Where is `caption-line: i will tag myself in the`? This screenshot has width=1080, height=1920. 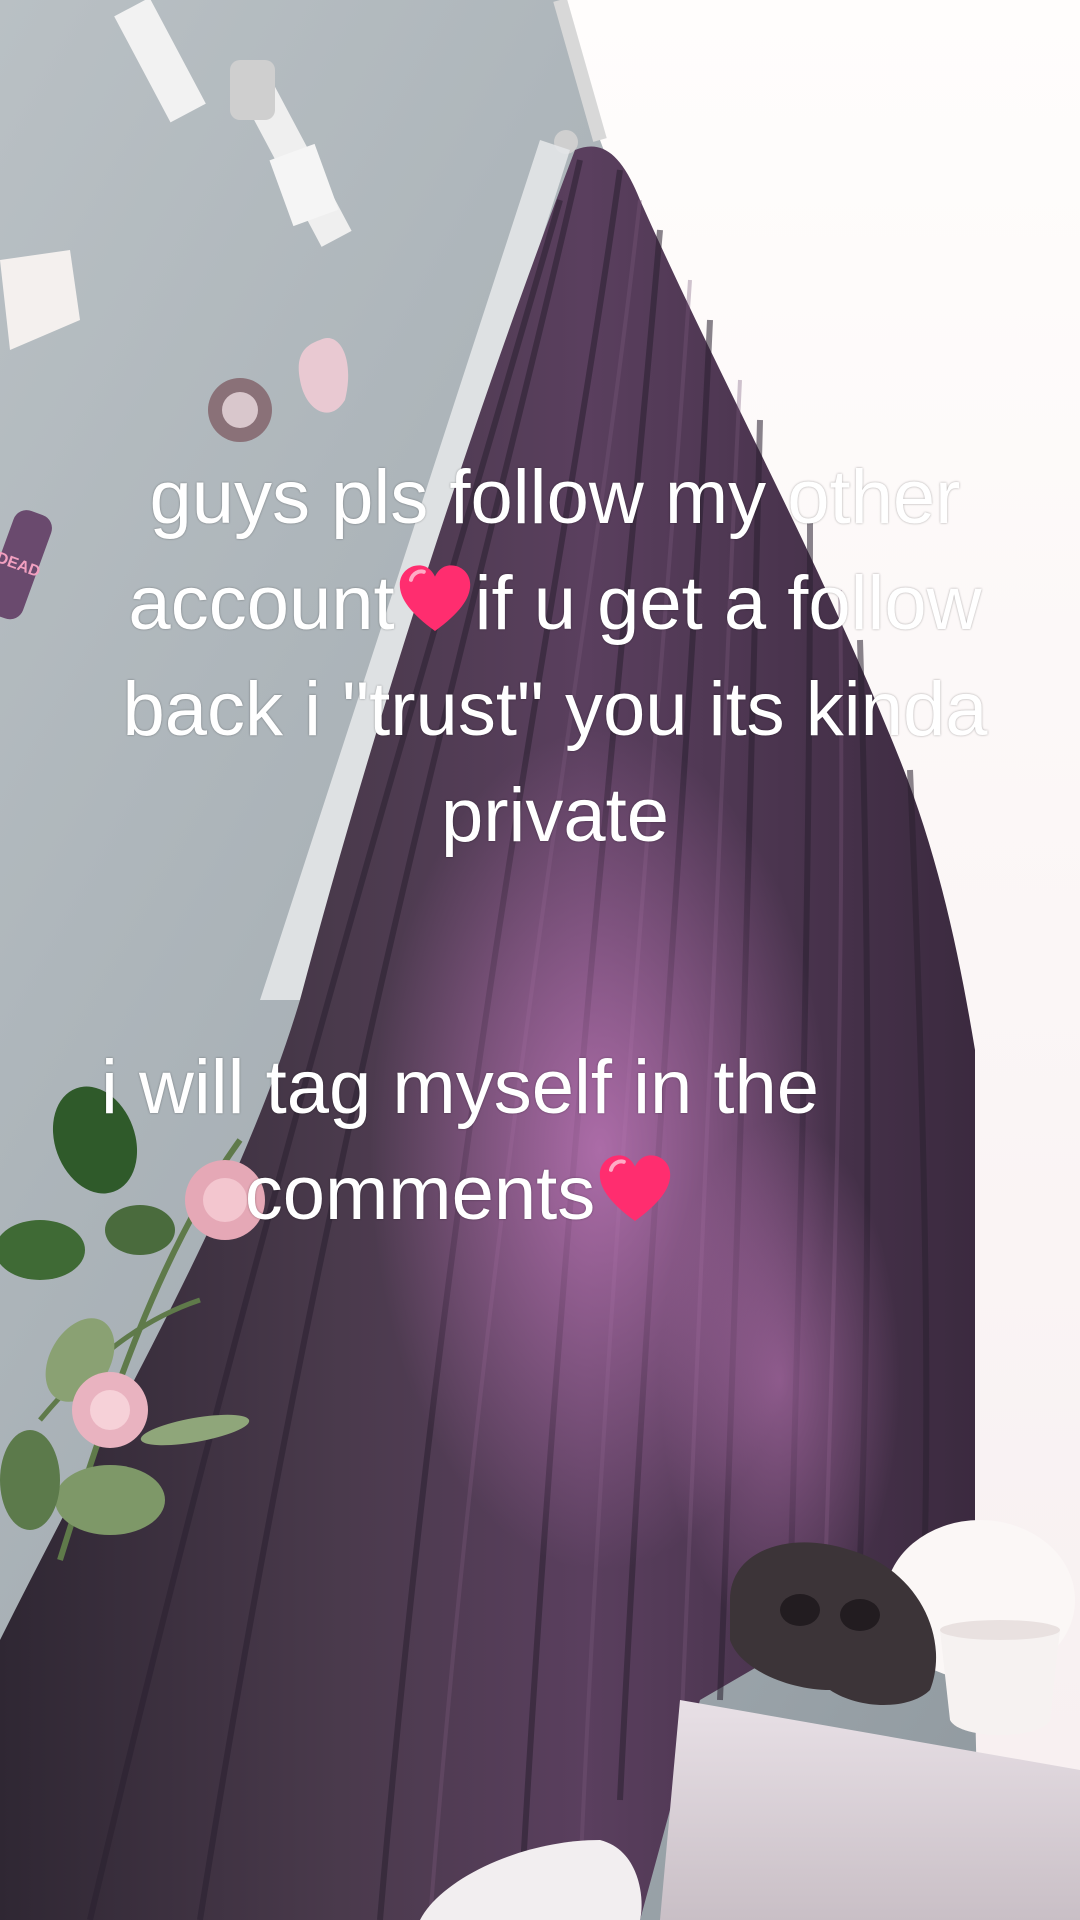
caption-line: i will tag myself in the is located at coordinates (460, 1087).